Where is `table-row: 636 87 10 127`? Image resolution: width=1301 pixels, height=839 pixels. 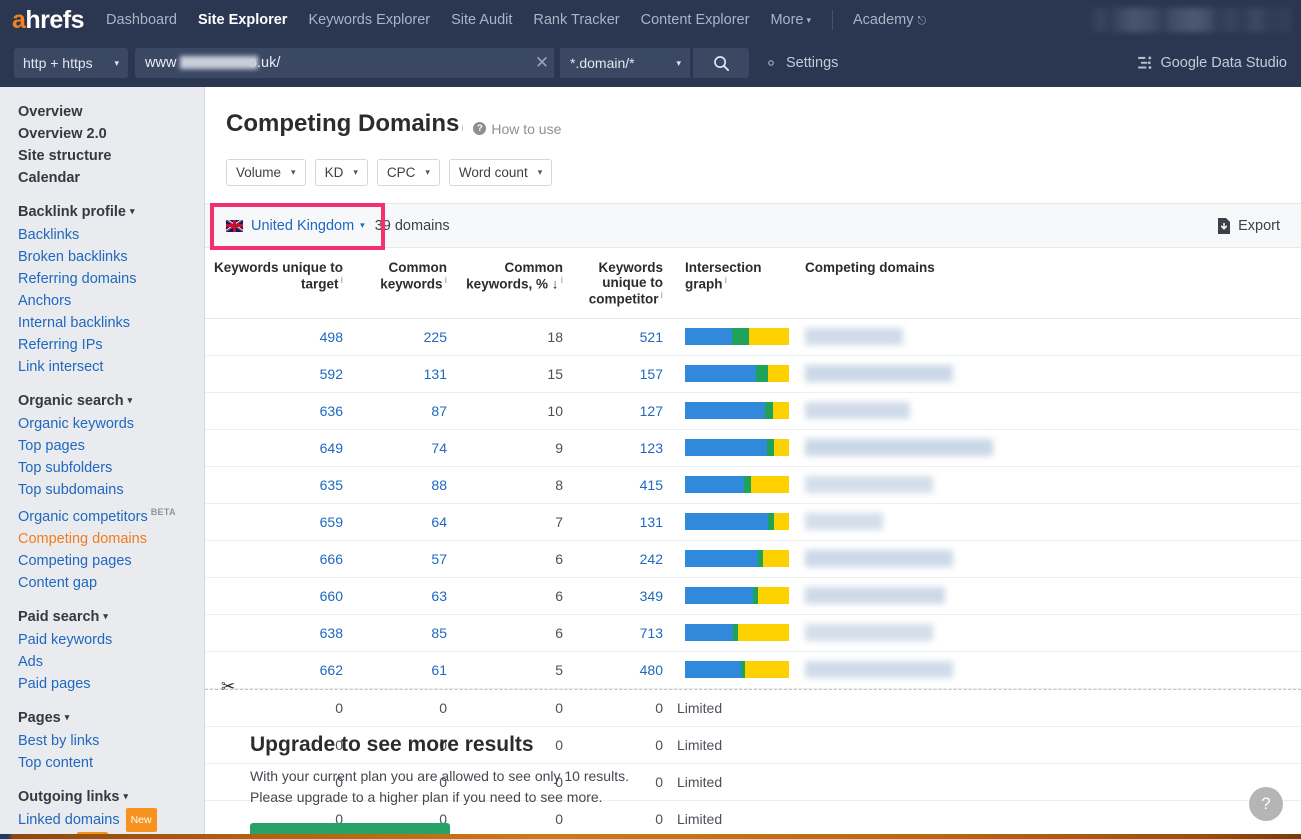
table-row: 636 87 10 127 is located at coordinates (753, 411).